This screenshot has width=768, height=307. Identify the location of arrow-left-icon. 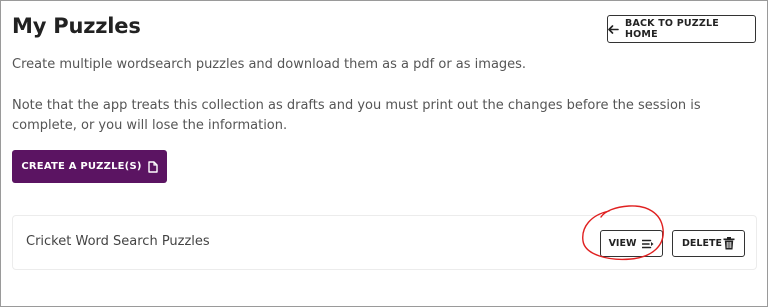
(613, 29).